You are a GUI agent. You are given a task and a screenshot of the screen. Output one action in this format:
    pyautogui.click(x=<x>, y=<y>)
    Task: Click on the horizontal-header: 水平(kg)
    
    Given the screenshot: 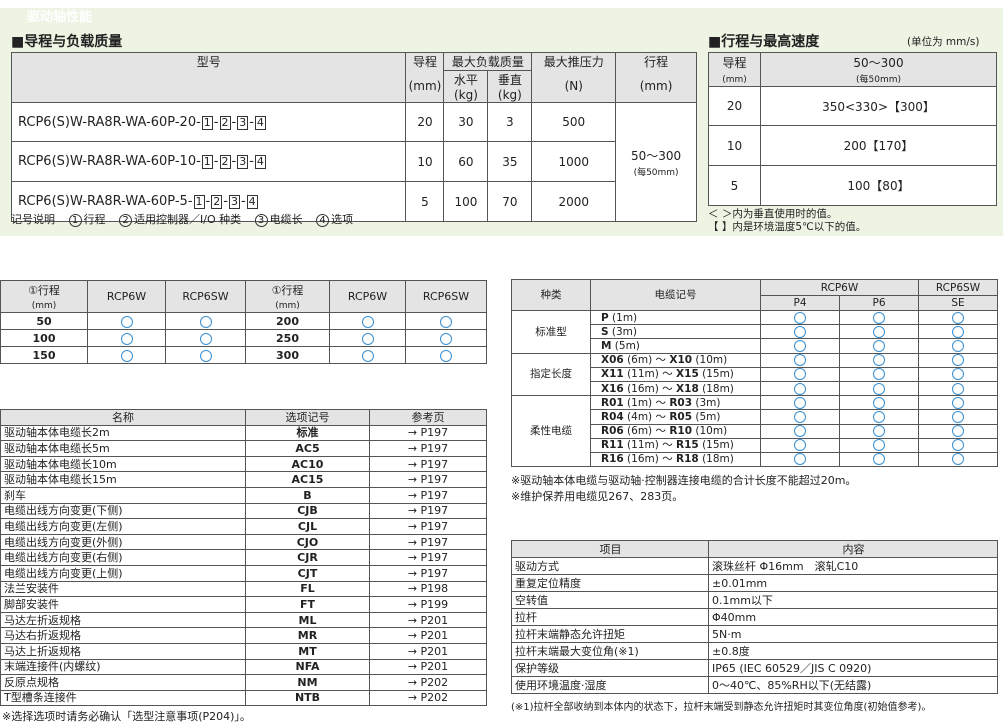 What is the action you would take?
    pyautogui.click(x=466, y=86)
    